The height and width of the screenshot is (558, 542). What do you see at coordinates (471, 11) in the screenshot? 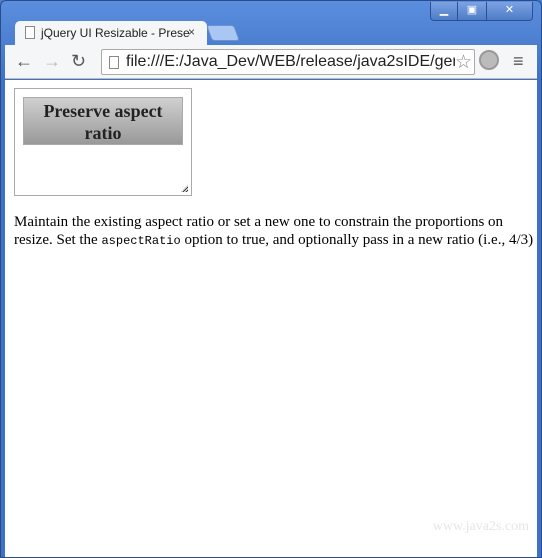
I see `maximize-button: ▣` at bounding box center [471, 11].